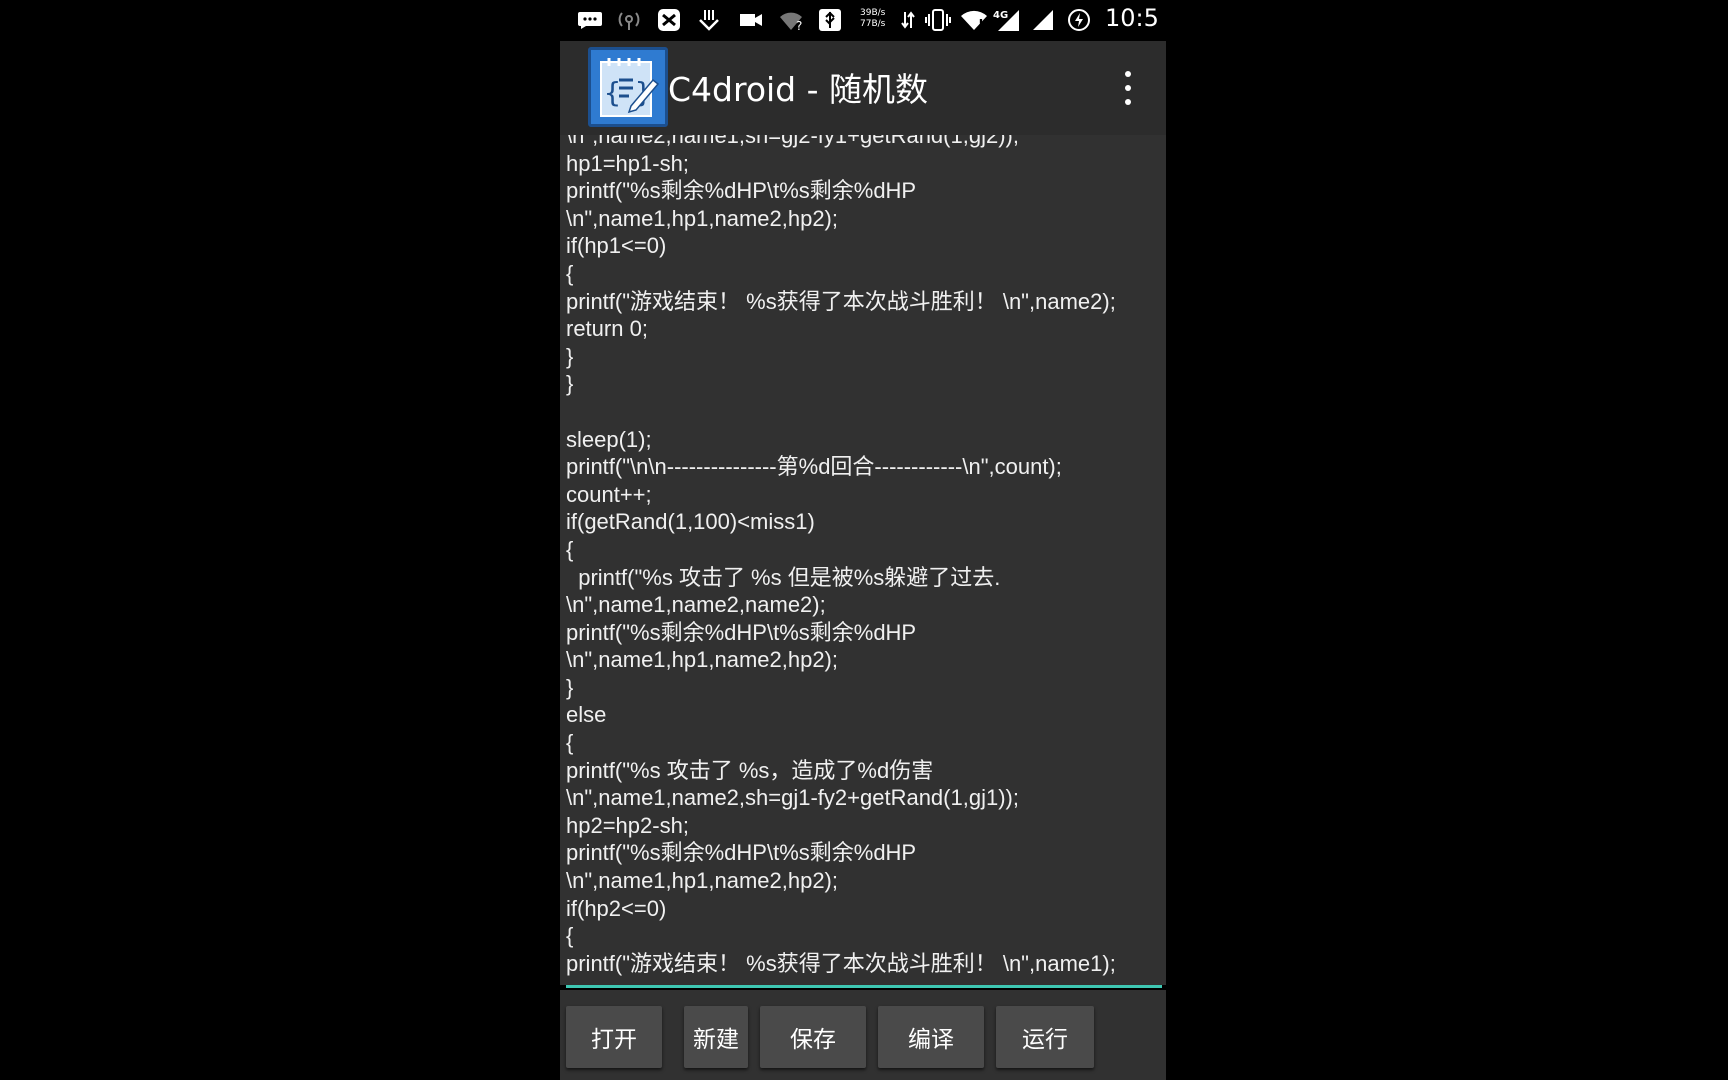  What do you see at coordinates (841, 164) in the screenshot?
I see `code-line: hp1=hp1-sh;` at bounding box center [841, 164].